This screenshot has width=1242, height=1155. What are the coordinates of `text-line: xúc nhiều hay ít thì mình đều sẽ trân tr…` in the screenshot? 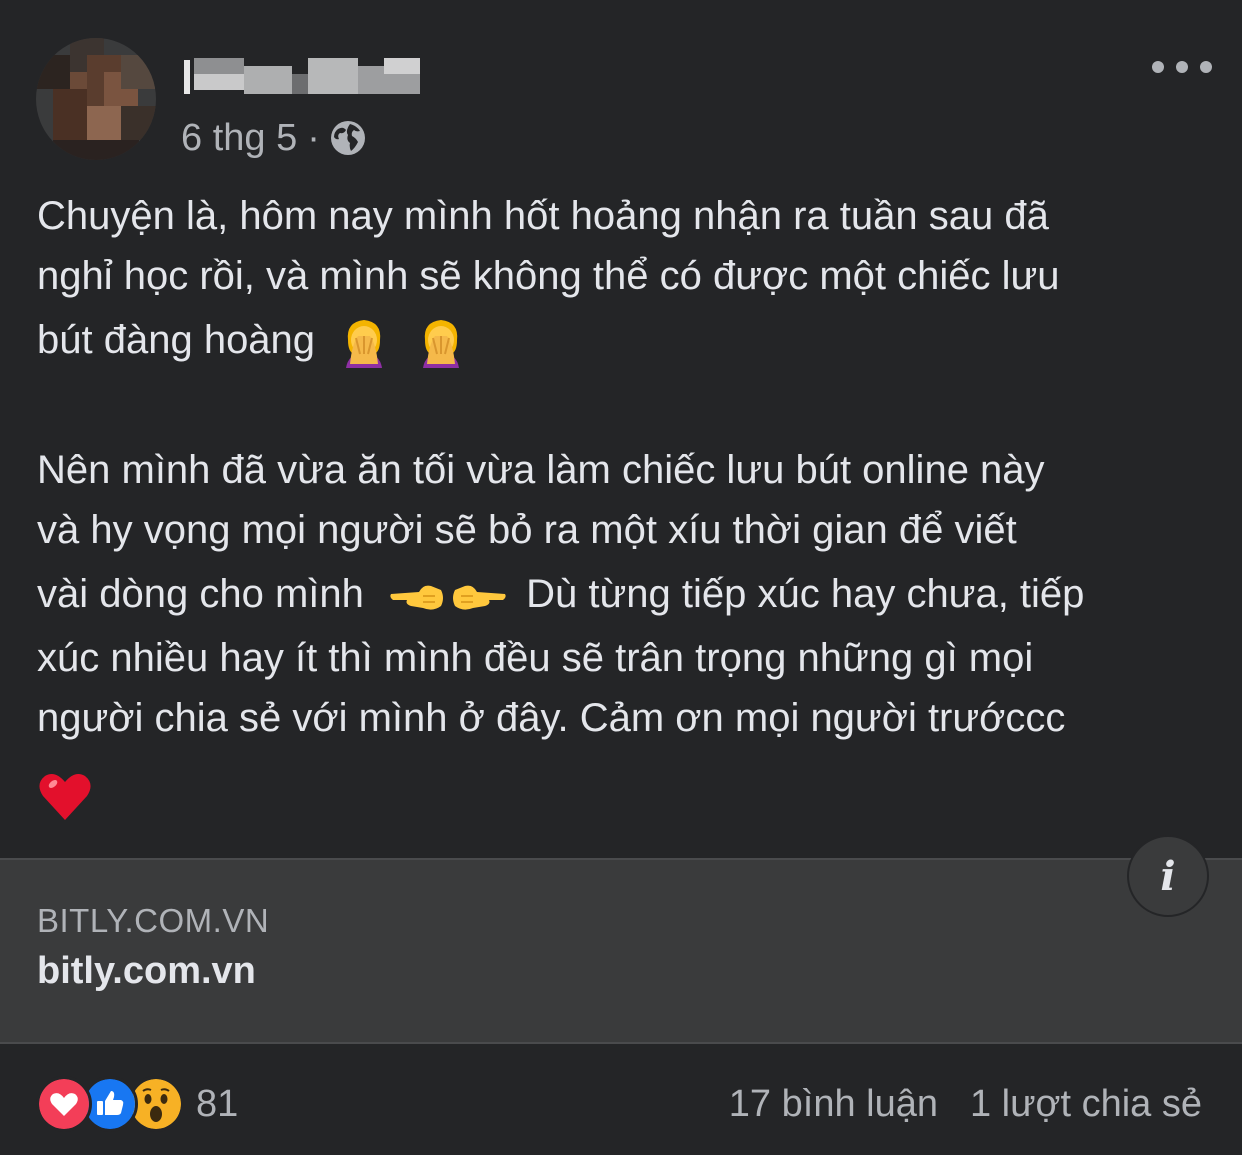 It's located at (535, 658).